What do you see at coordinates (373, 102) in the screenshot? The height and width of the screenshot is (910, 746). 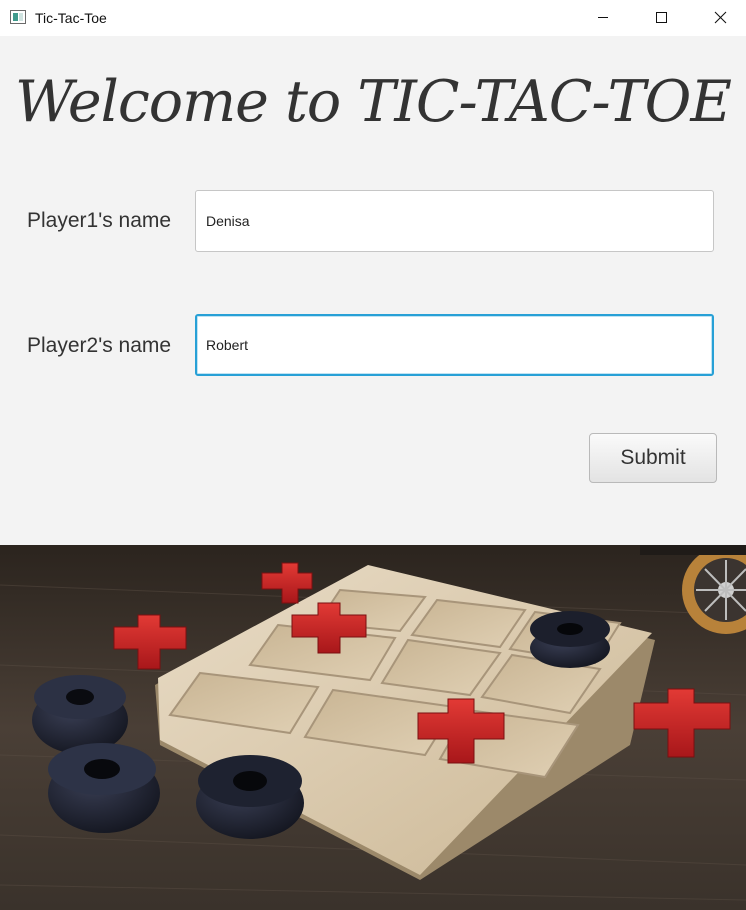 I see `page-title: Welcome to TIC-TAC-TOE` at bounding box center [373, 102].